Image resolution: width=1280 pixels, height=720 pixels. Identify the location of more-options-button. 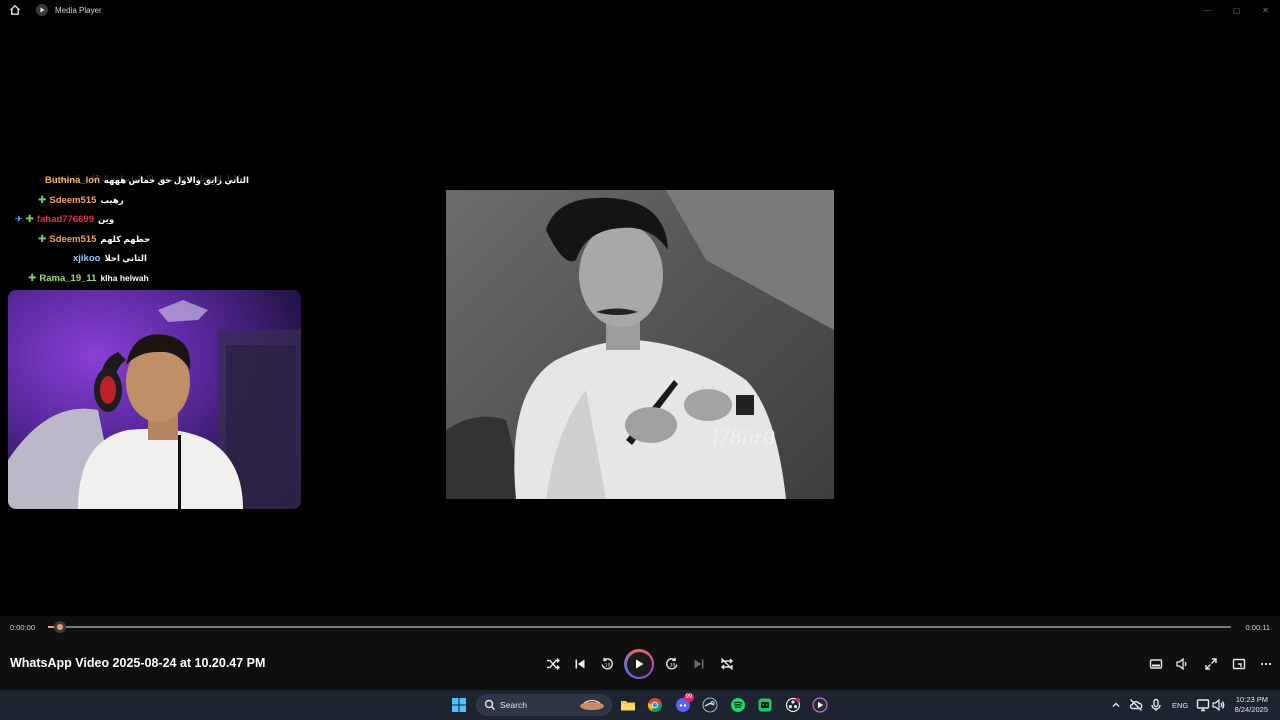
(1266, 664).